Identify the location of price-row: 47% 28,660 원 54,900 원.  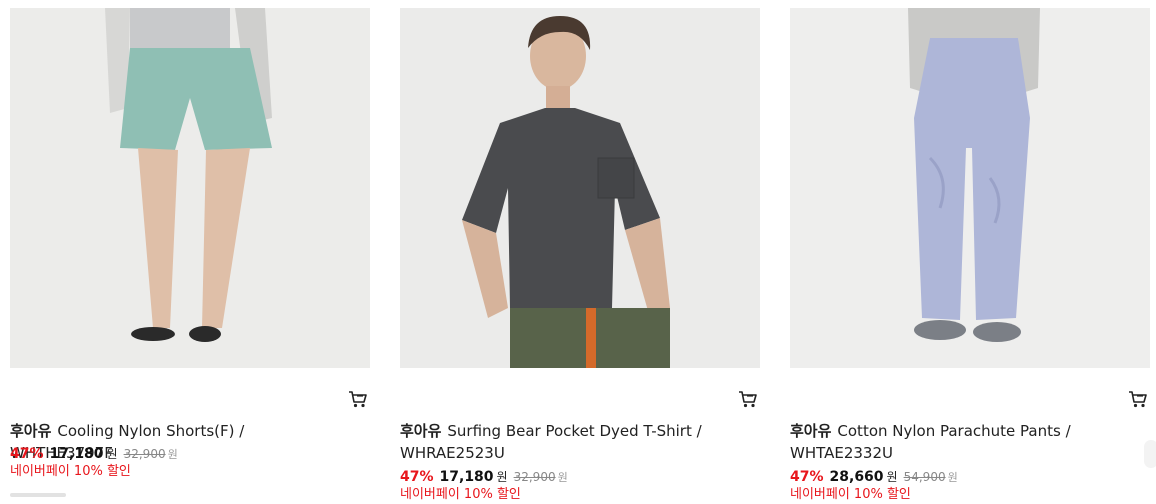
(874, 477).